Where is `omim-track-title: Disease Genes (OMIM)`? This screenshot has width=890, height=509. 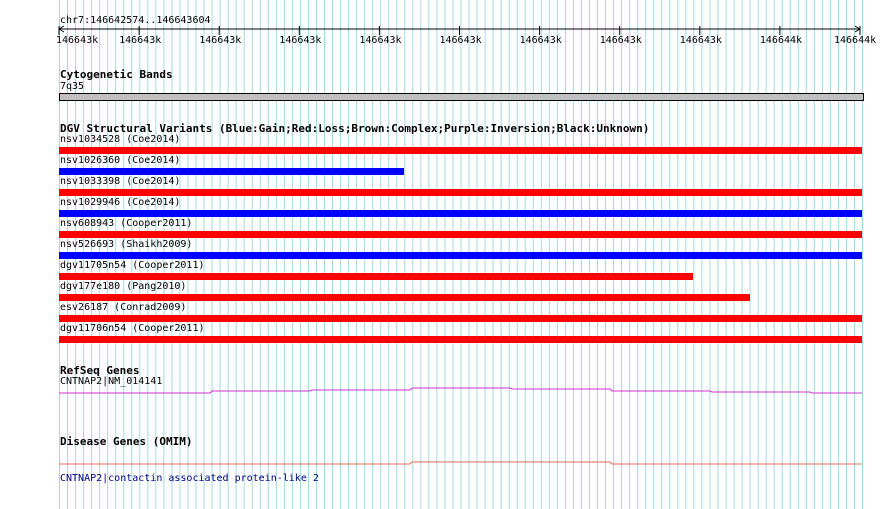
omim-track-title: Disease Genes (OMIM) is located at coordinates (126, 441).